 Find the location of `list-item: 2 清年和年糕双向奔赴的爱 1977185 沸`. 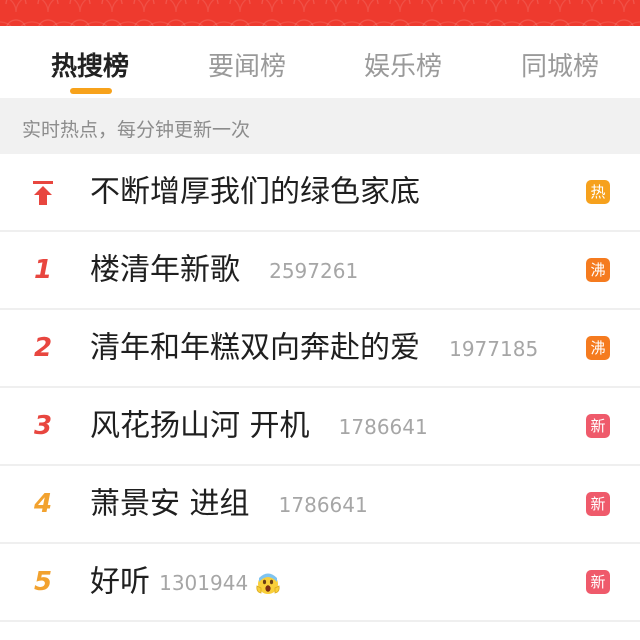

list-item: 2 清年和年糕双向奔赴的爱 1977185 沸 is located at coordinates (320, 349).